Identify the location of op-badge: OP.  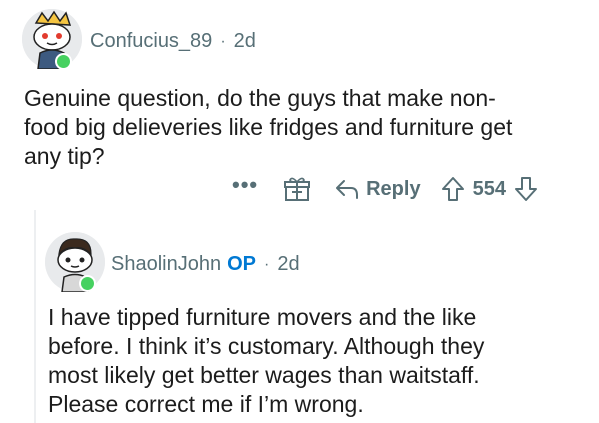
(241, 264).